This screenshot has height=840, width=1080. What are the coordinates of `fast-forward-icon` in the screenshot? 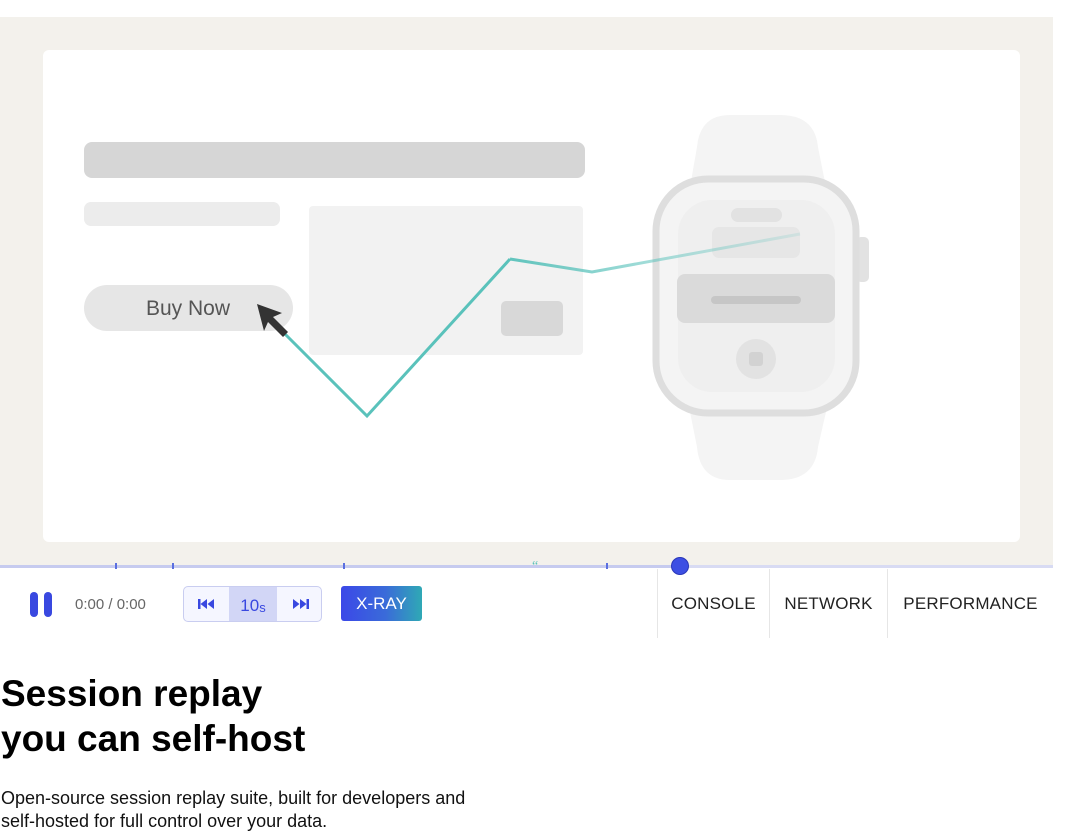 It's located at (300, 604).